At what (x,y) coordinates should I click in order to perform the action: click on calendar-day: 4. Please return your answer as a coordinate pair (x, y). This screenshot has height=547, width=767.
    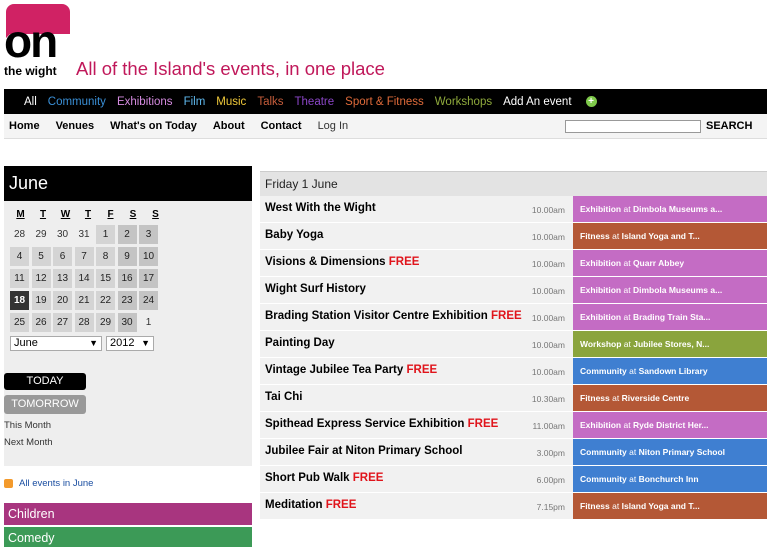
    Looking at the image, I should click on (19, 256).